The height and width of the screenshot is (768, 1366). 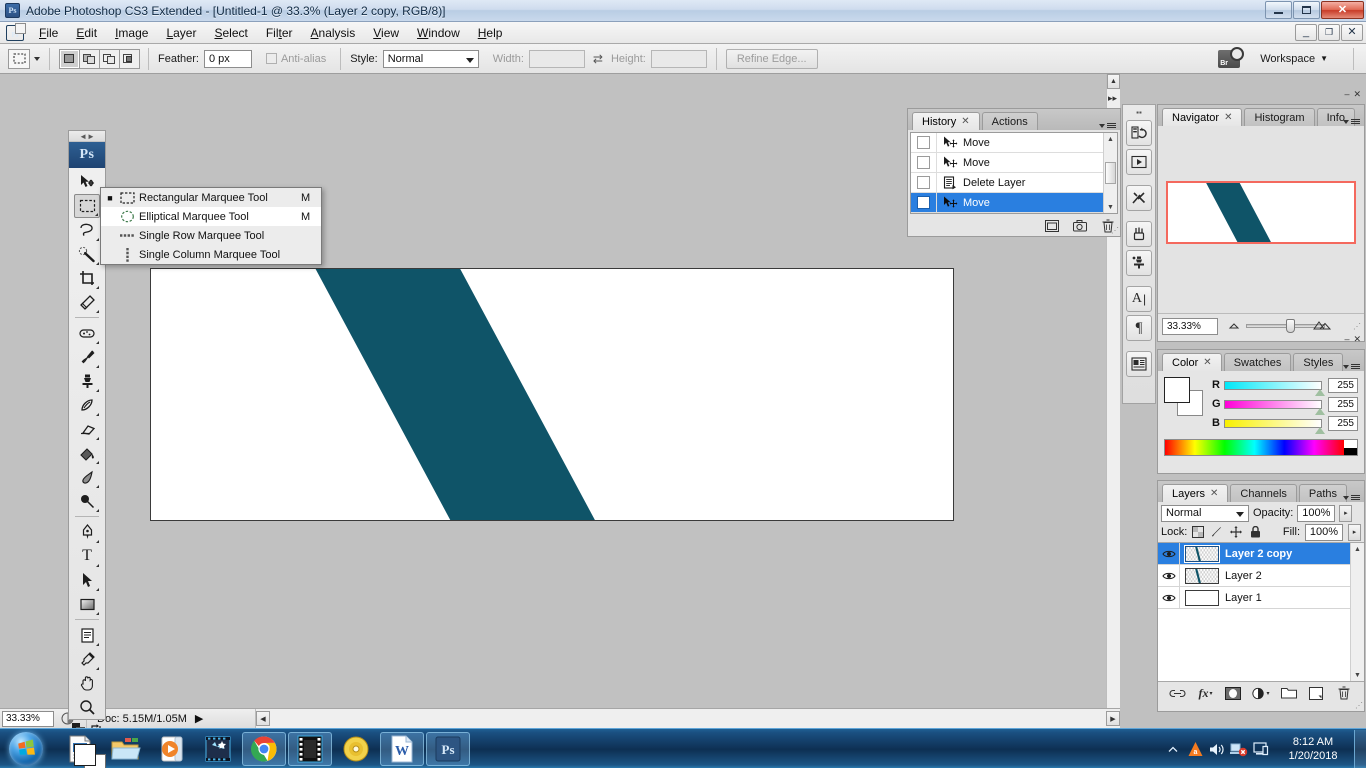 I want to click on blue-channel-slider, so click(x=1274, y=426).